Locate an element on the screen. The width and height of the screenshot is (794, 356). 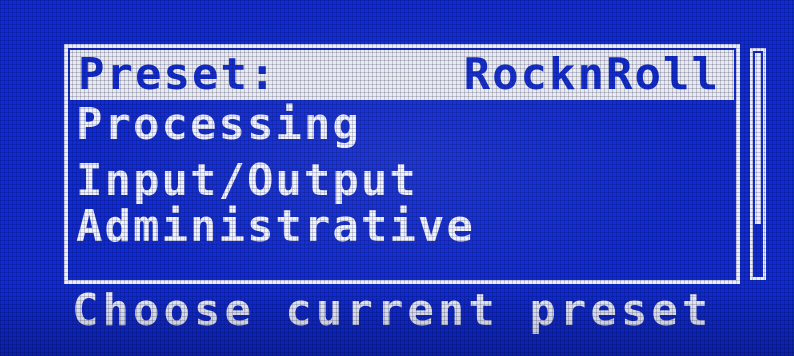
preset-value: RocknRoll is located at coordinates (591, 74).